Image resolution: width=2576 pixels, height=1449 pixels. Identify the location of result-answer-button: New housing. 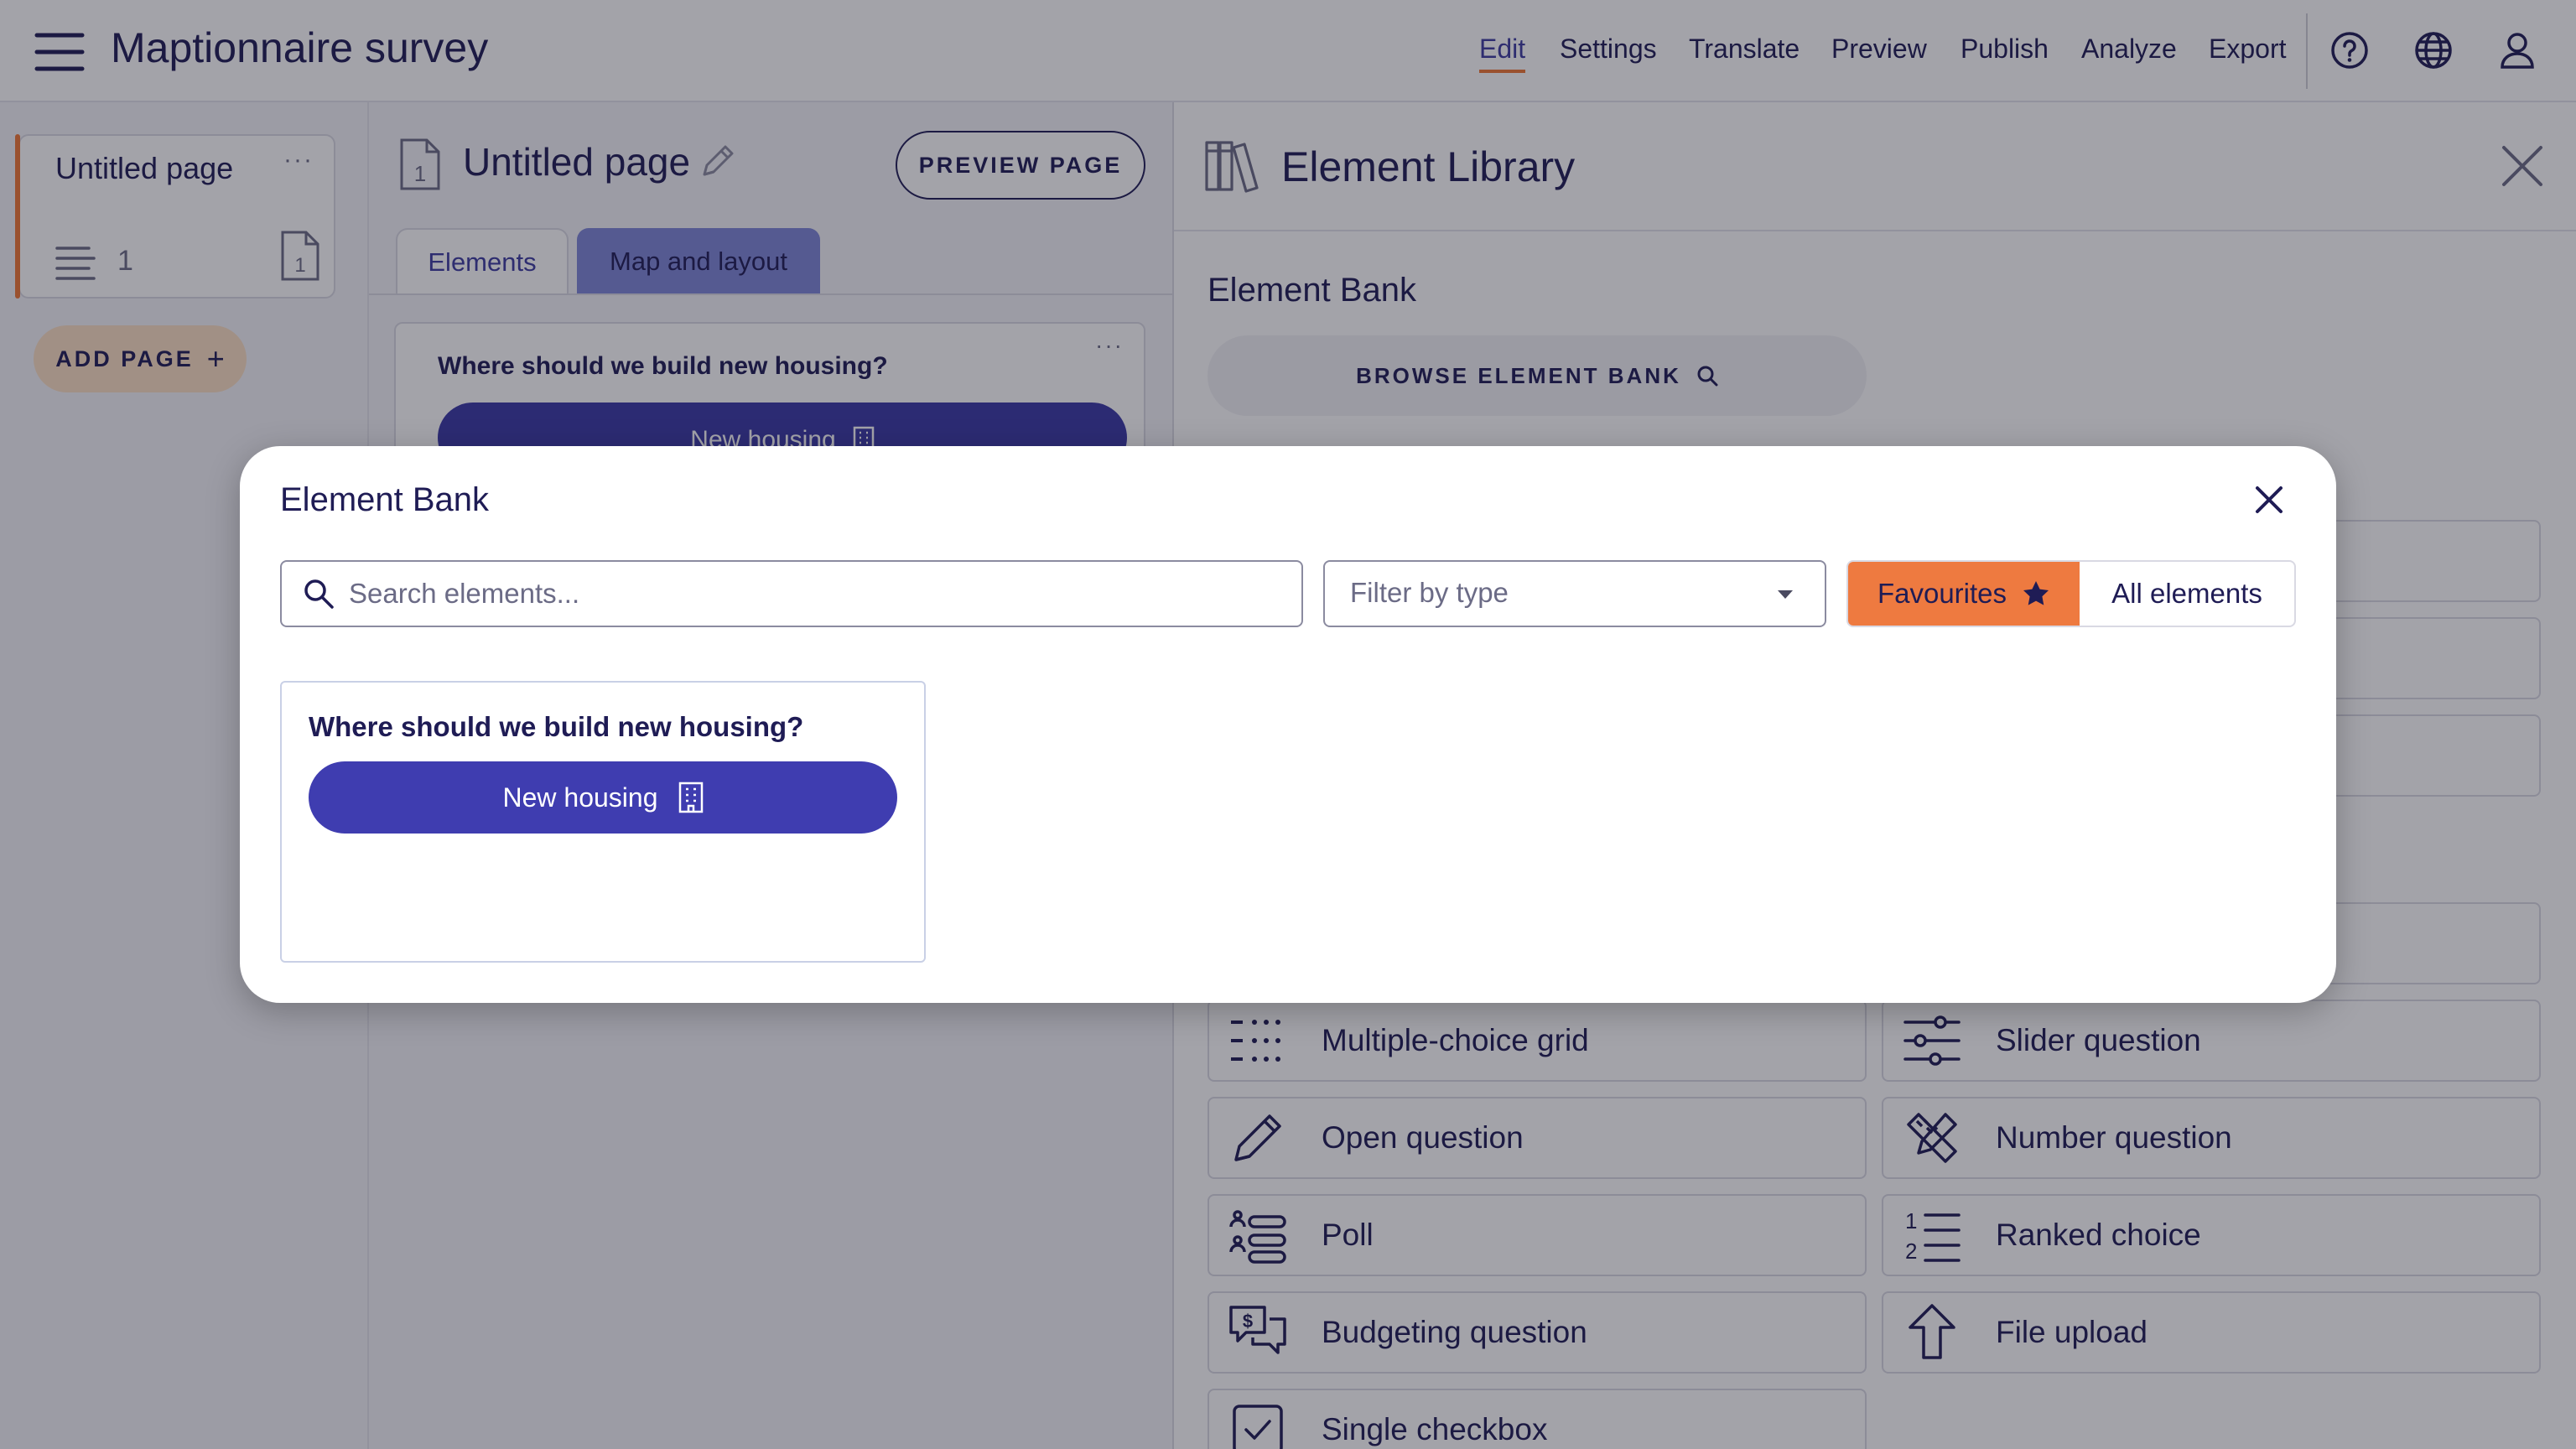
(603, 797).